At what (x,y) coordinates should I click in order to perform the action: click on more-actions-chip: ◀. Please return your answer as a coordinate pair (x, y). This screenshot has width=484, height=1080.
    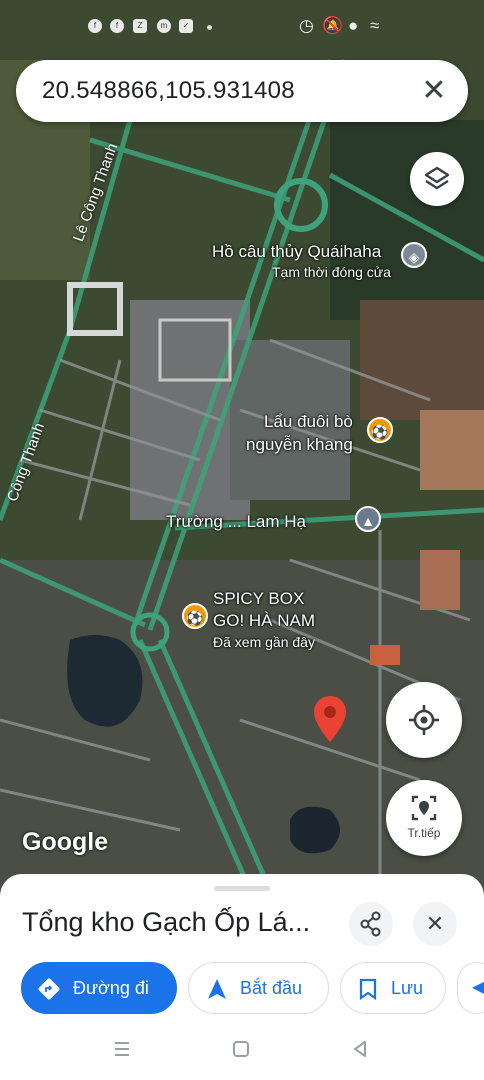
    Looking at the image, I should click on (470, 988).